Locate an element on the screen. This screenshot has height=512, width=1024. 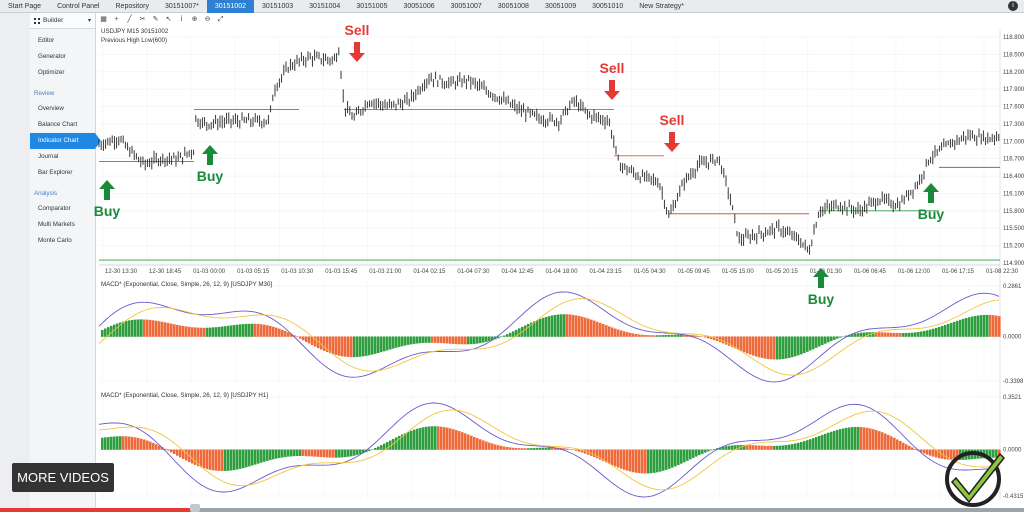
time-tick: 01-05 15:00 is located at coordinates (738, 272).